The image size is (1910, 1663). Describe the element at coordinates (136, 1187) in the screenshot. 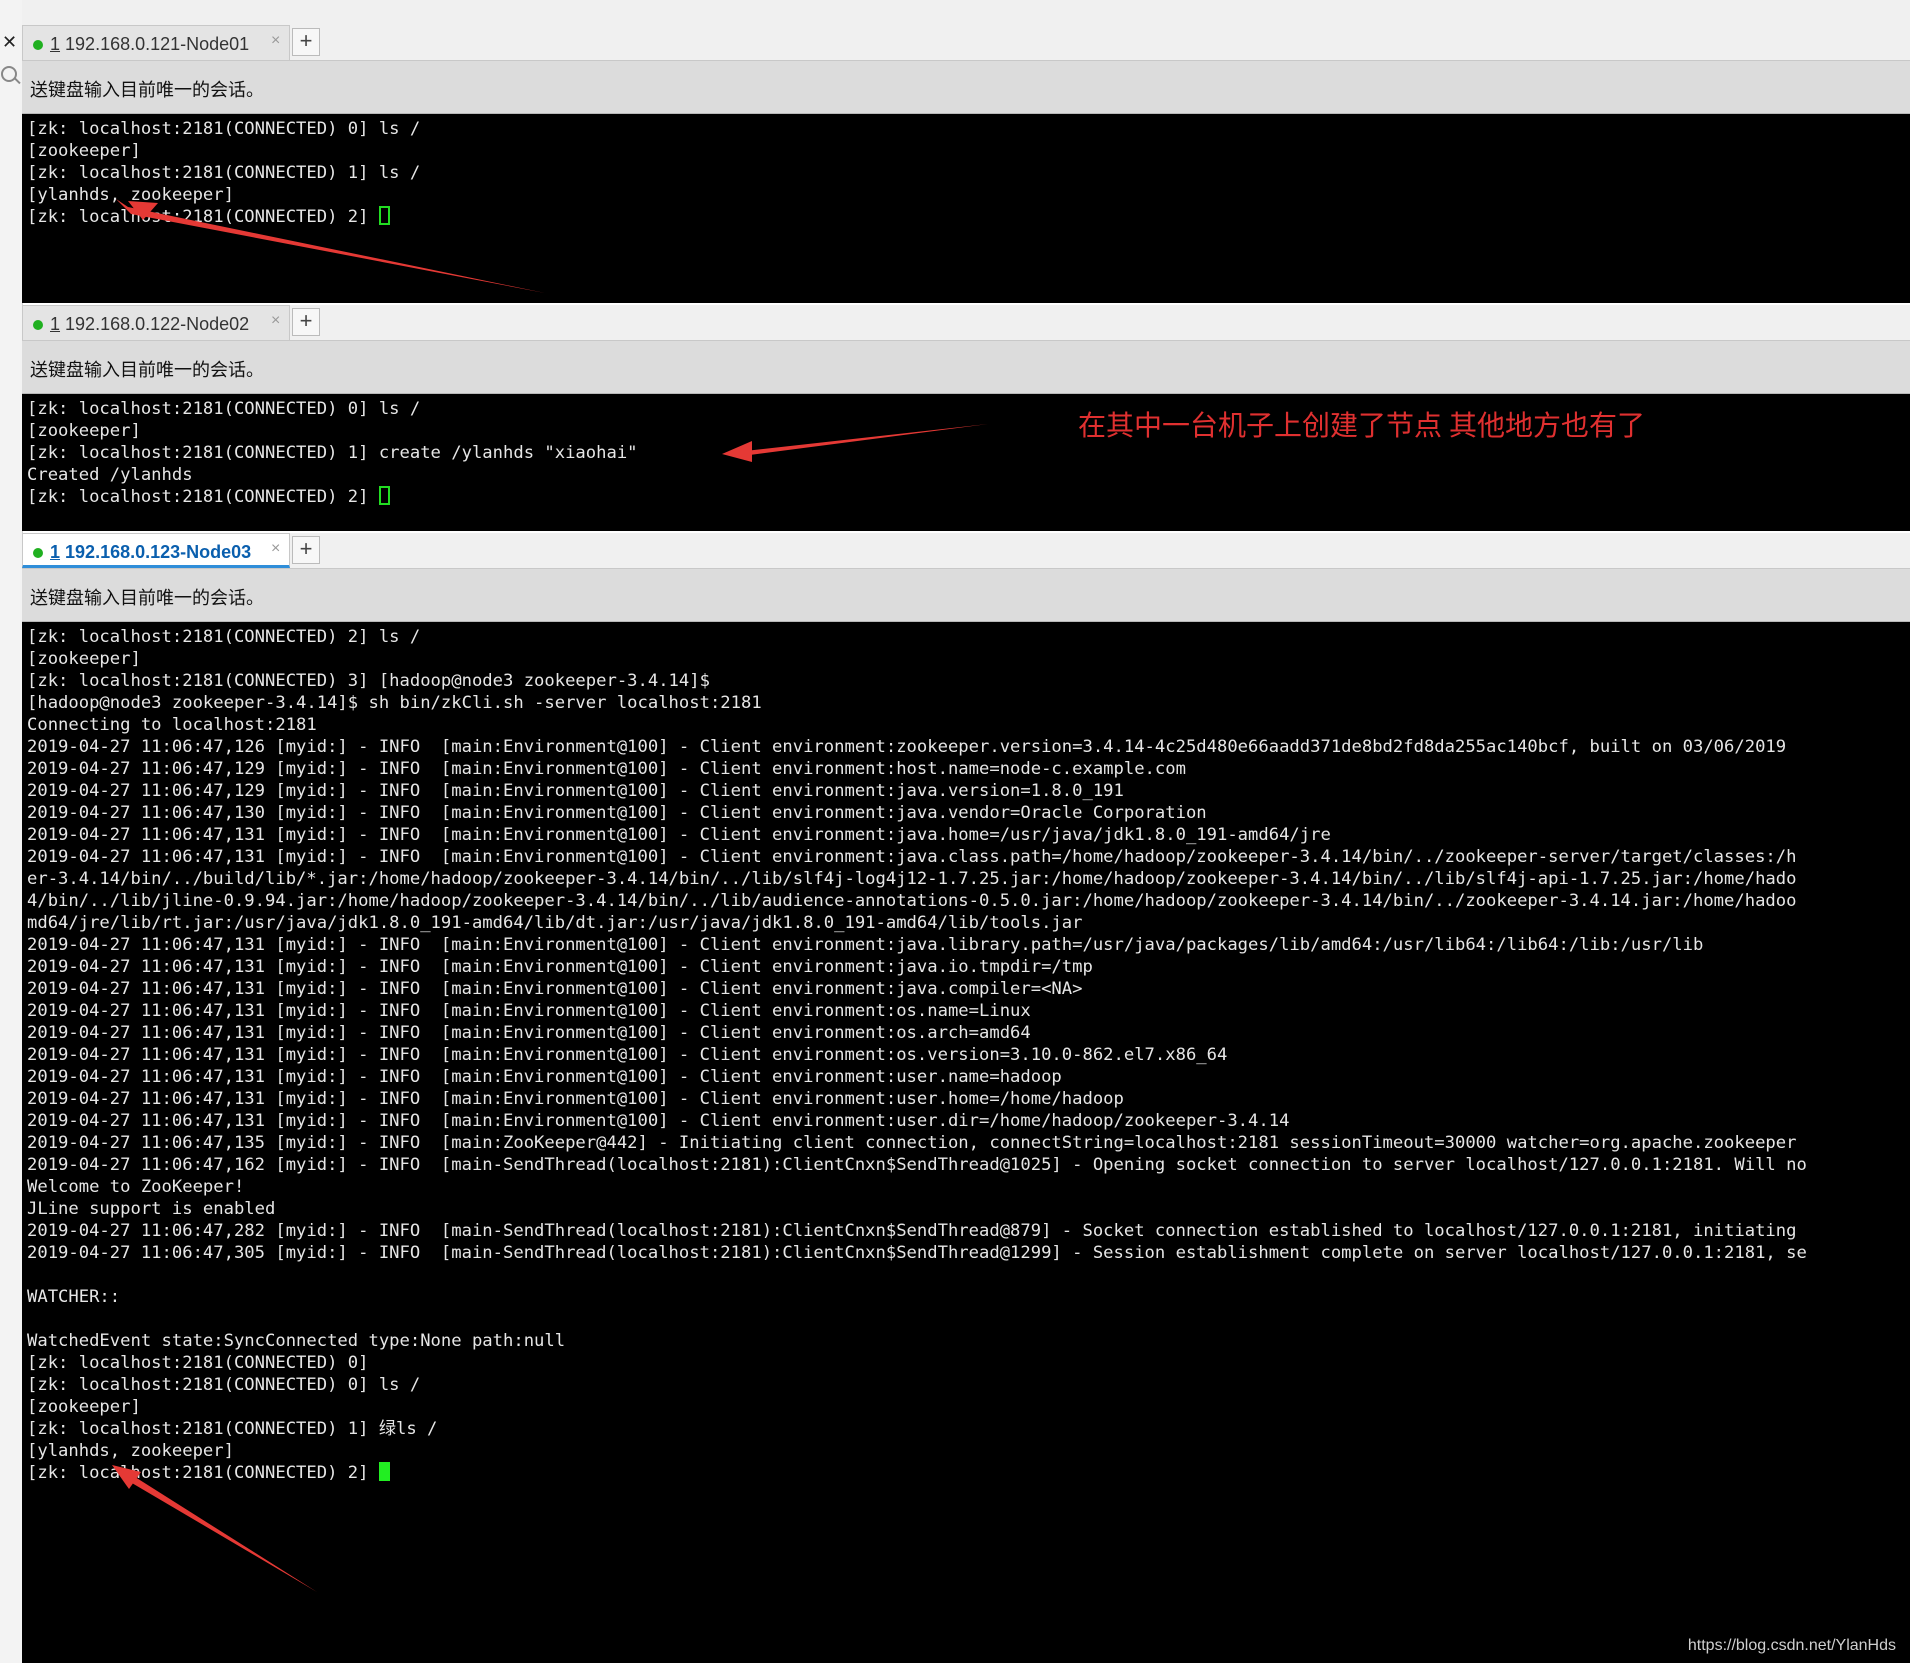

I see `terminal-line: Welcome to ZooKeeper!` at that location.